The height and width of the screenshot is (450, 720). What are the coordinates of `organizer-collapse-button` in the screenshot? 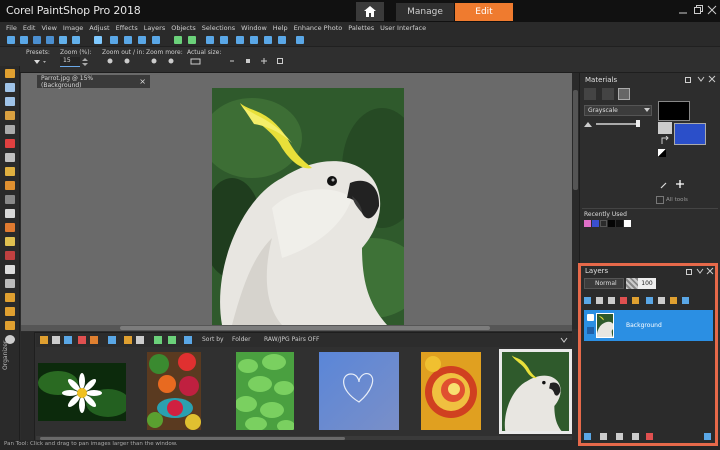 It's located at (564, 341).